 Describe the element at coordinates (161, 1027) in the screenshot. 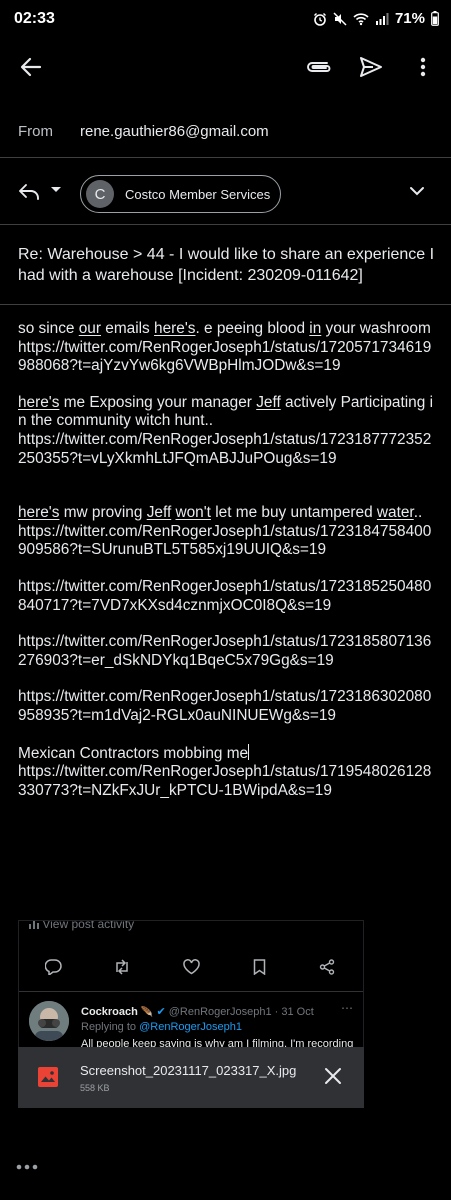

I see `replying-to: Replying to @RenRogerJoseph1` at that location.